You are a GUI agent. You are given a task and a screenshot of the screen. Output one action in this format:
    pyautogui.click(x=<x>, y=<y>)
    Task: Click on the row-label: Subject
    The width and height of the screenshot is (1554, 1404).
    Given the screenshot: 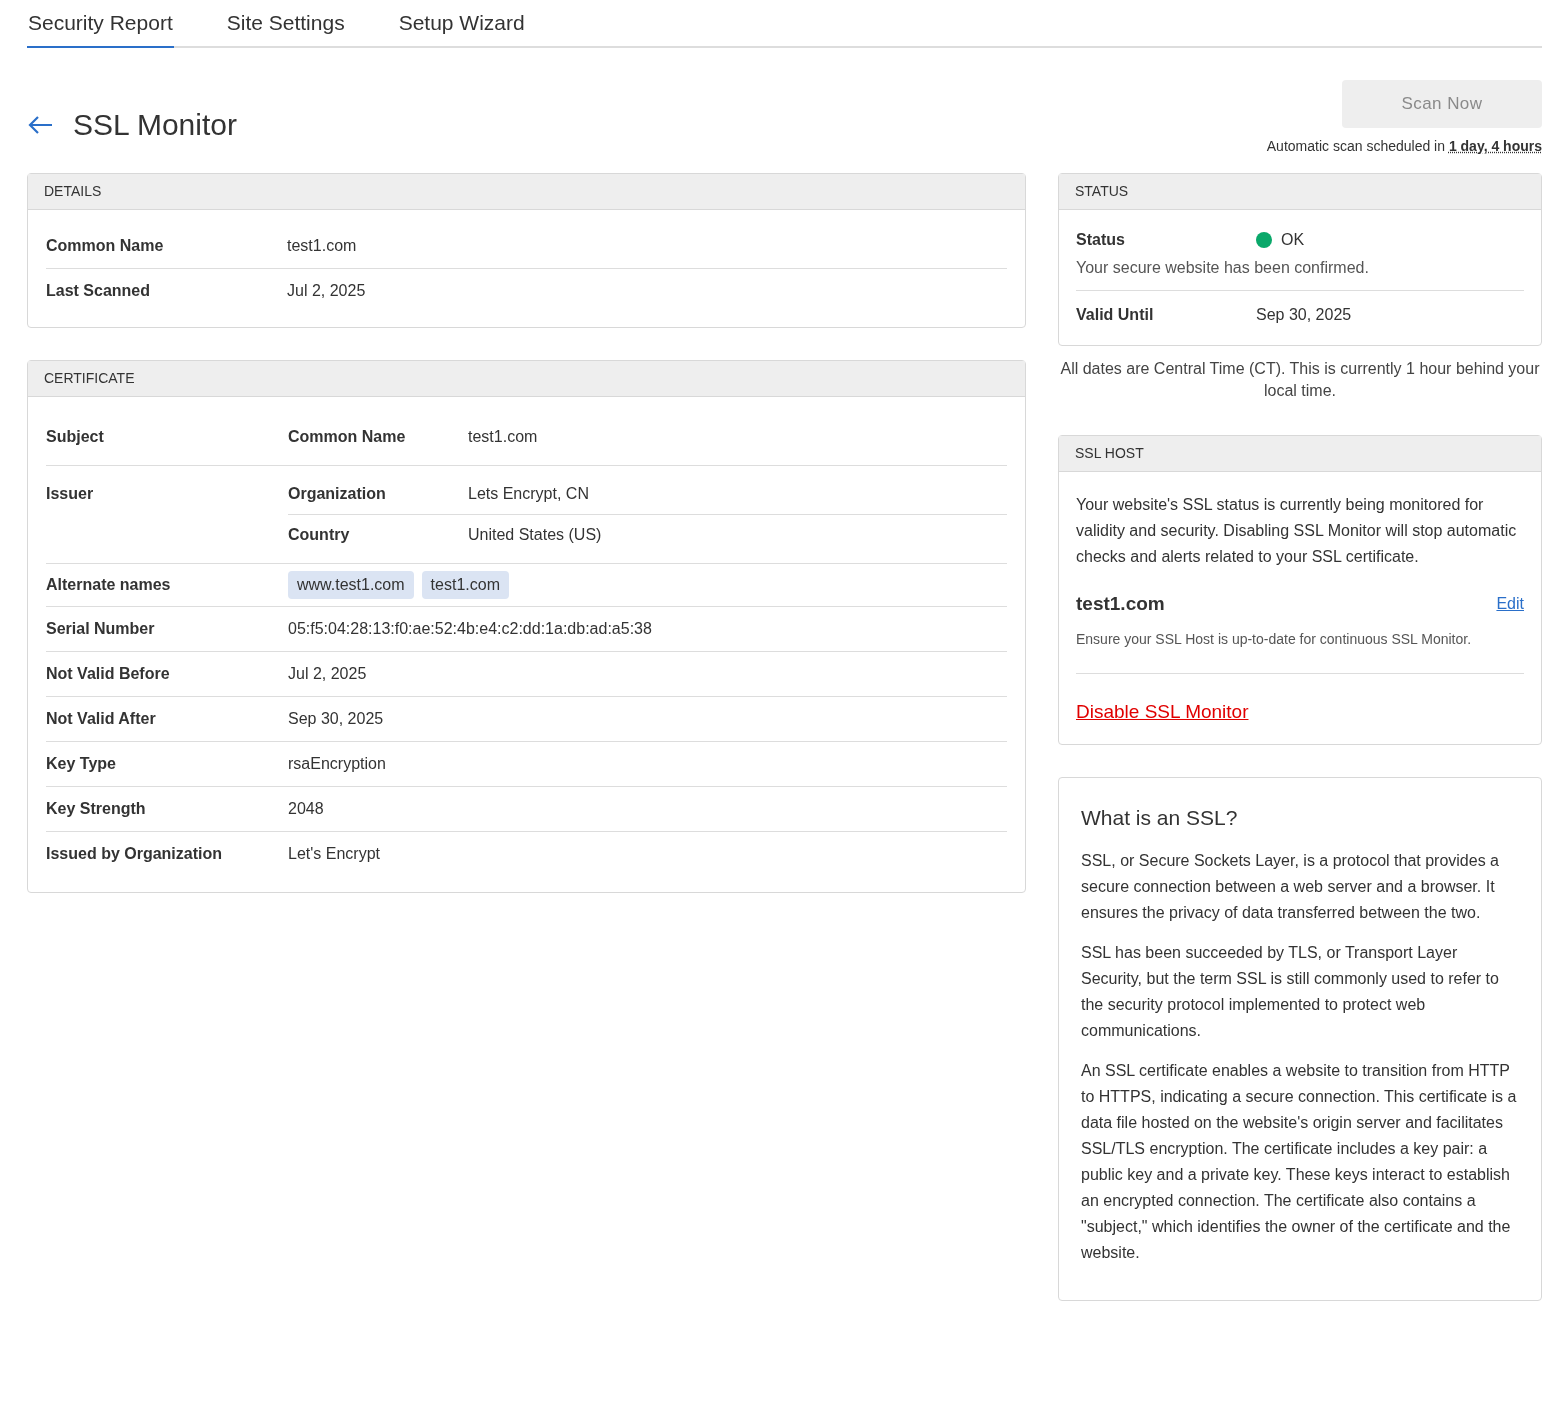 What is the action you would take?
    pyautogui.click(x=75, y=436)
    